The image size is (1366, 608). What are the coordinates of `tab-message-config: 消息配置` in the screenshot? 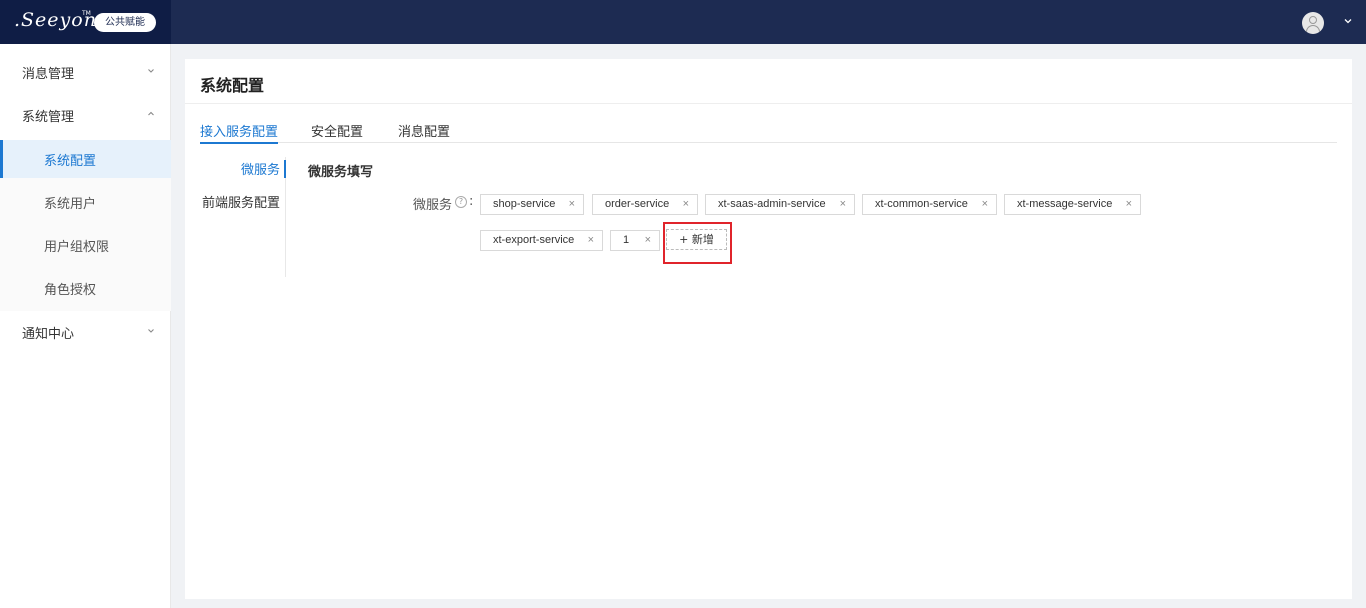 It's located at (424, 132).